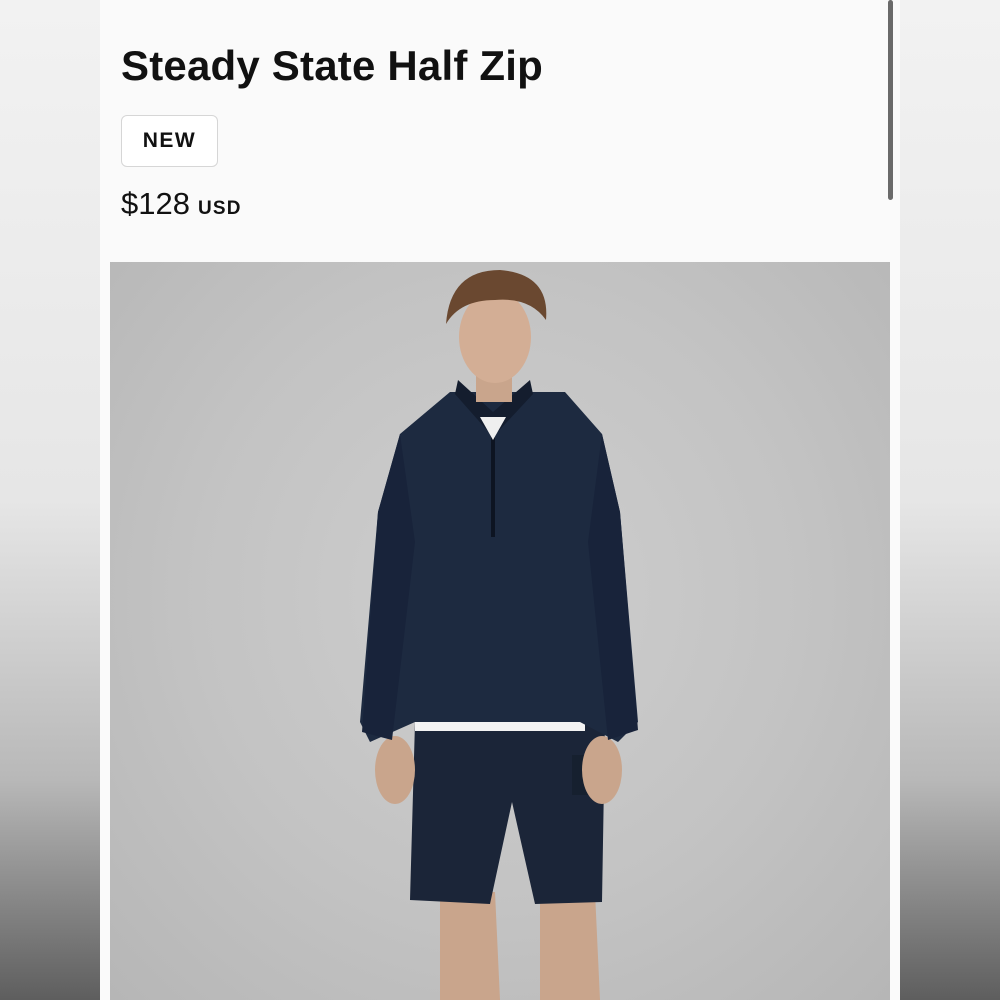  What do you see at coordinates (219, 208) in the screenshot?
I see `currency-label: USD` at bounding box center [219, 208].